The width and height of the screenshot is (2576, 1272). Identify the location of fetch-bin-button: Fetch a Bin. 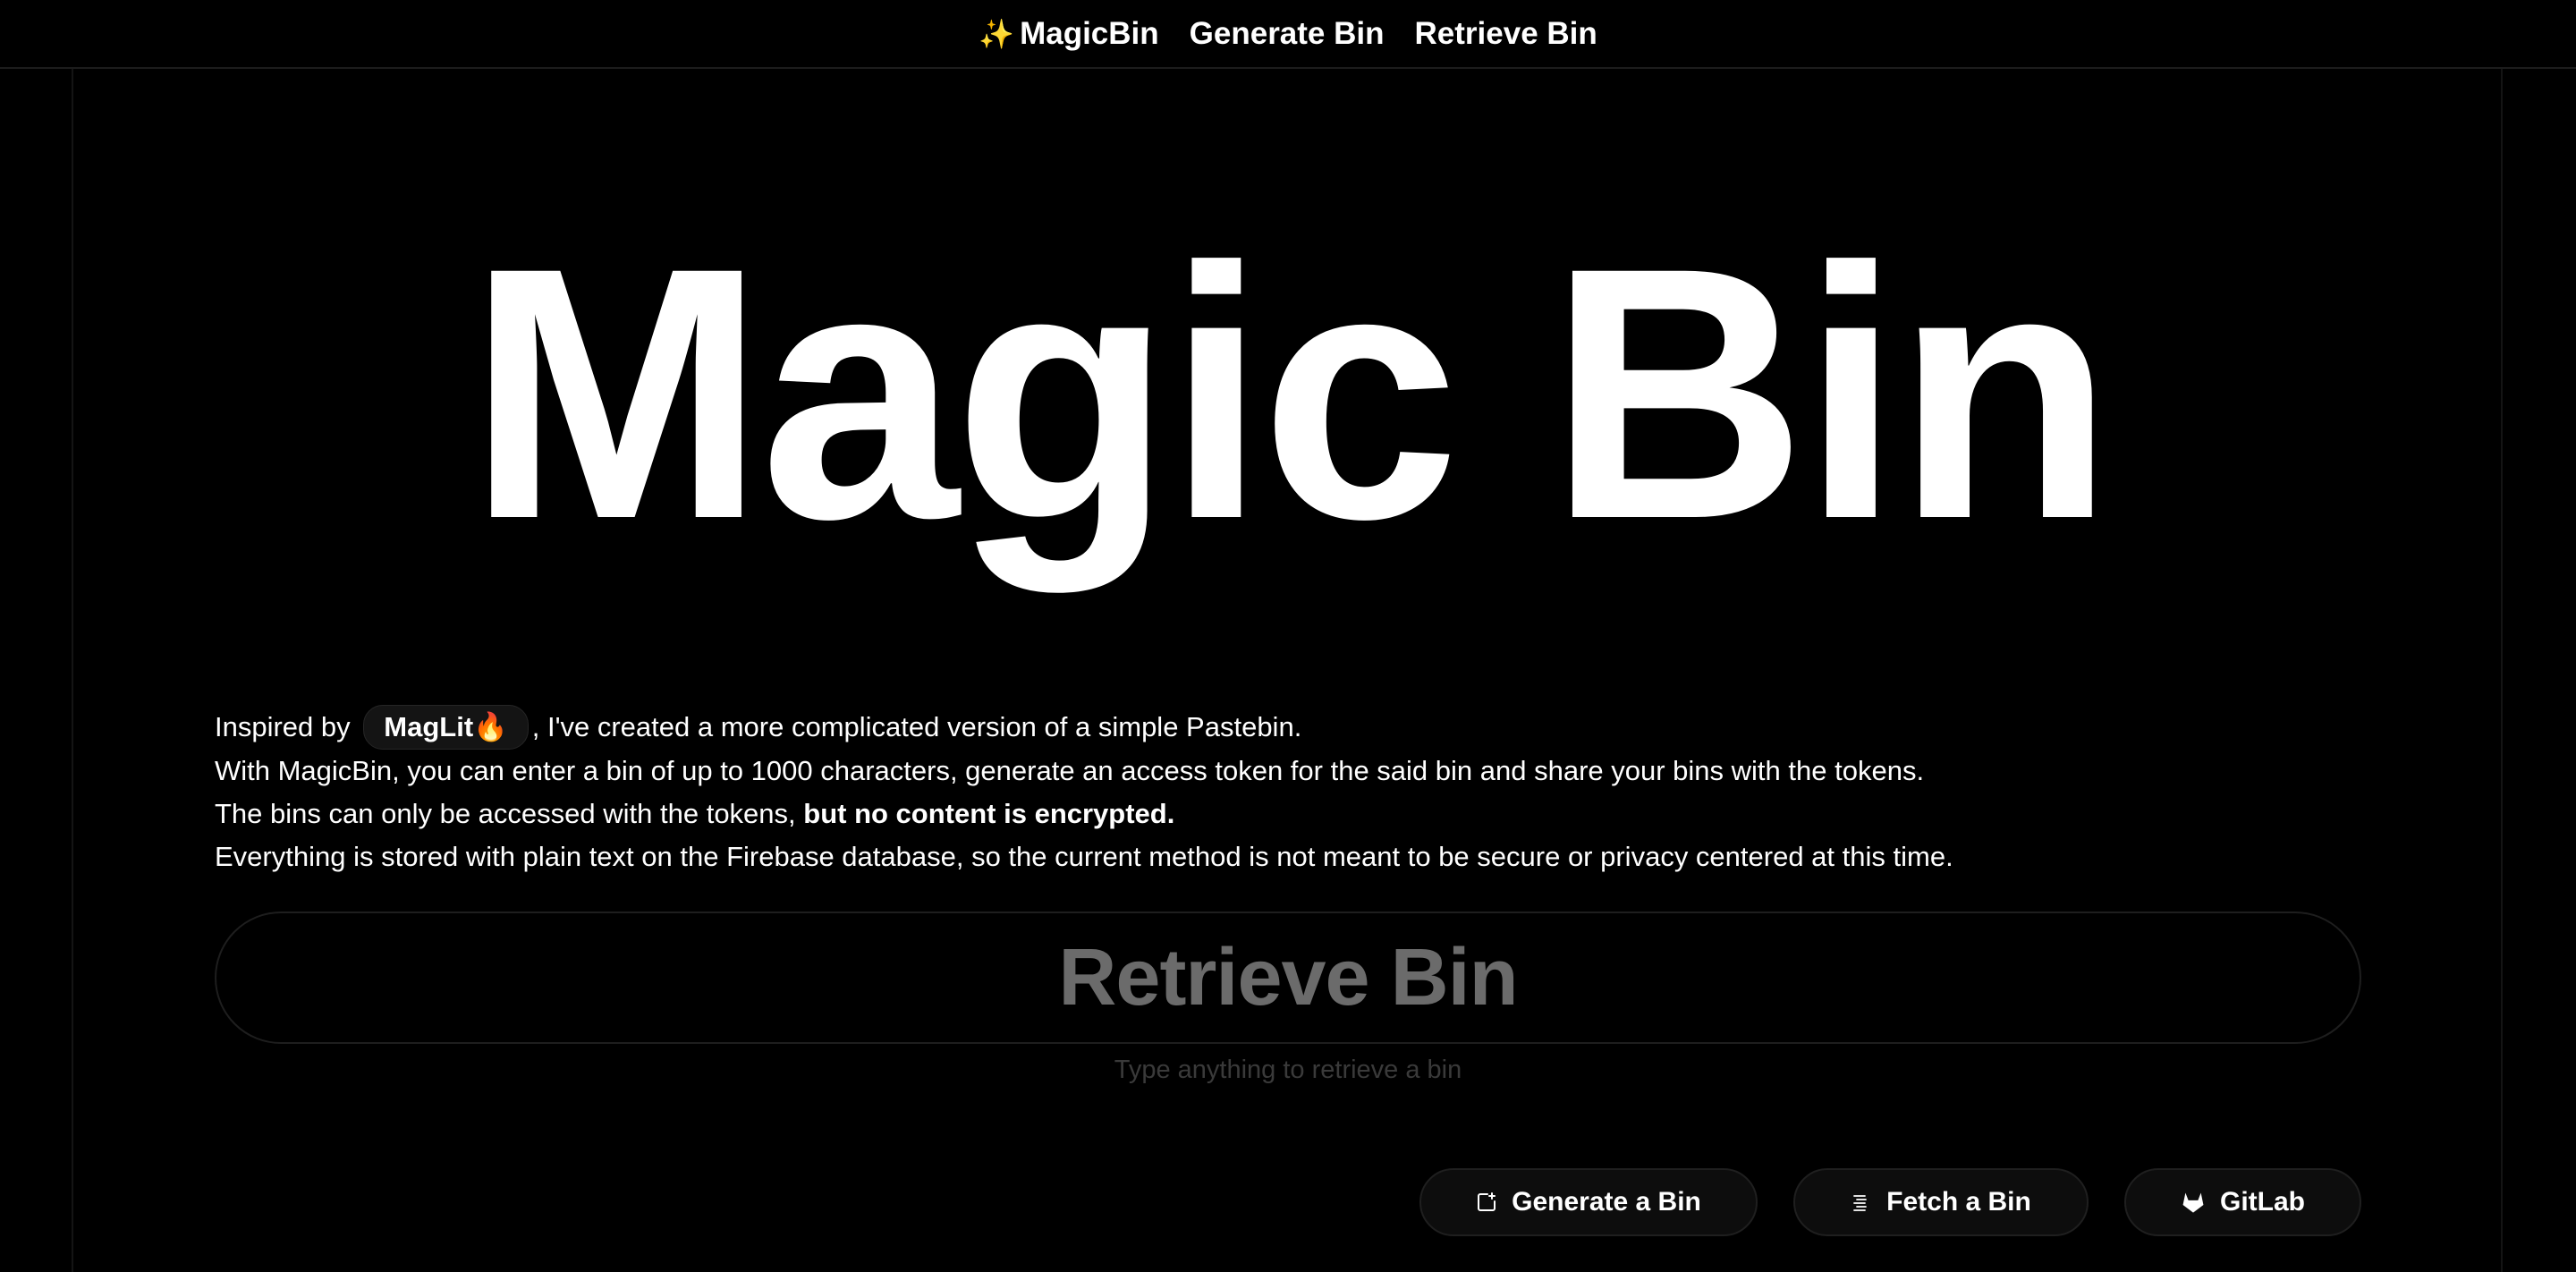
(1941, 1202).